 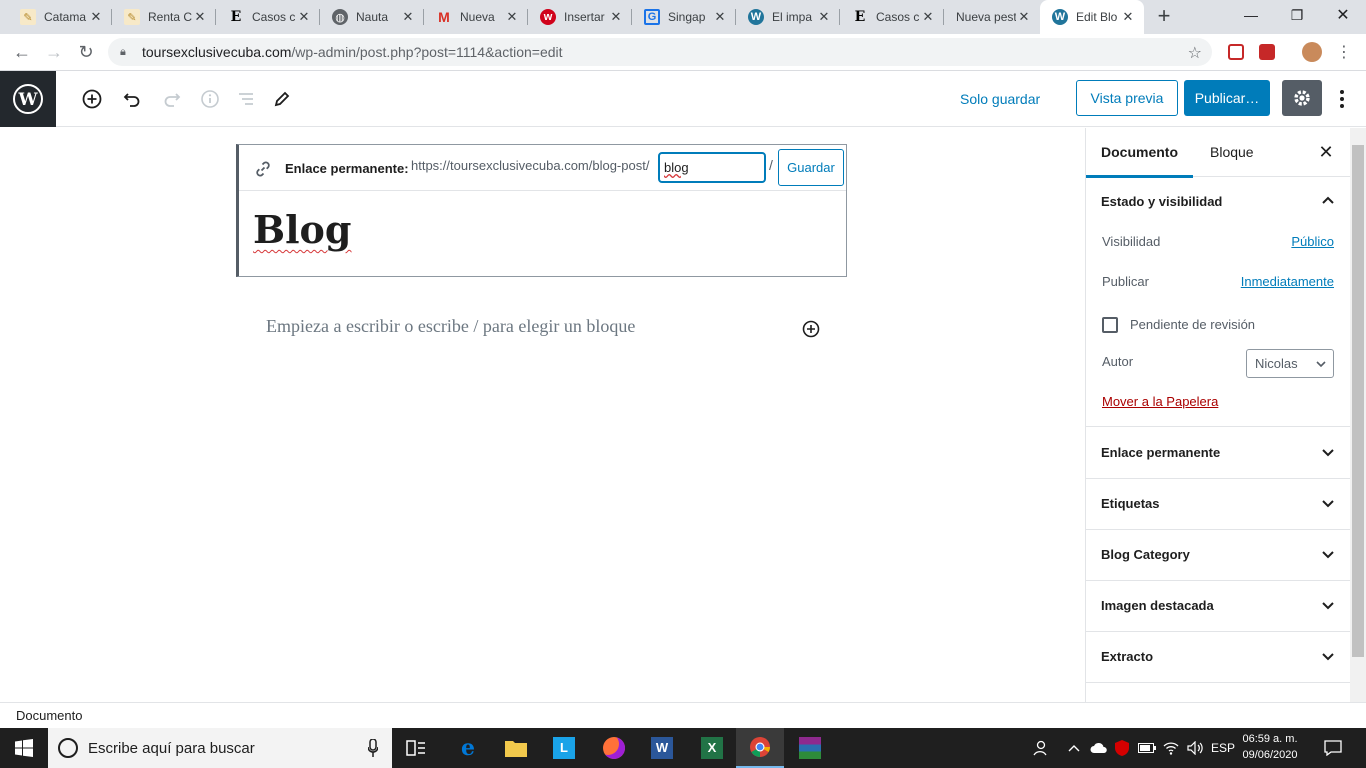 I want to click on block-navigation-icon, so click(x=246, y=99).